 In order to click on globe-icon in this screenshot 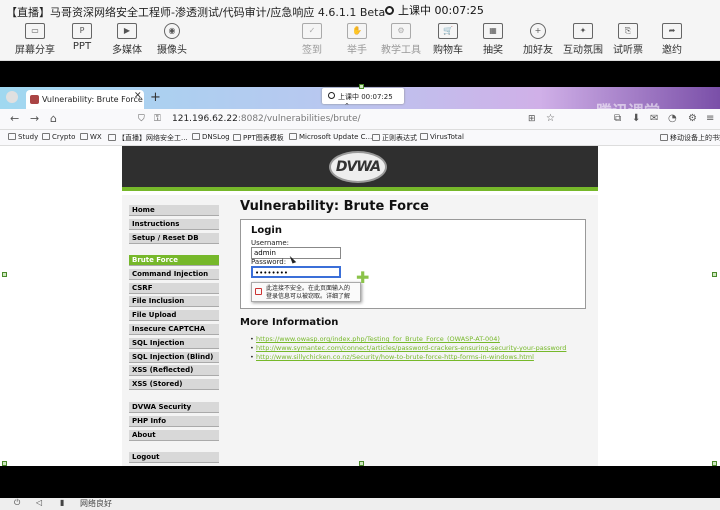, I will do `click(293, 136)`.